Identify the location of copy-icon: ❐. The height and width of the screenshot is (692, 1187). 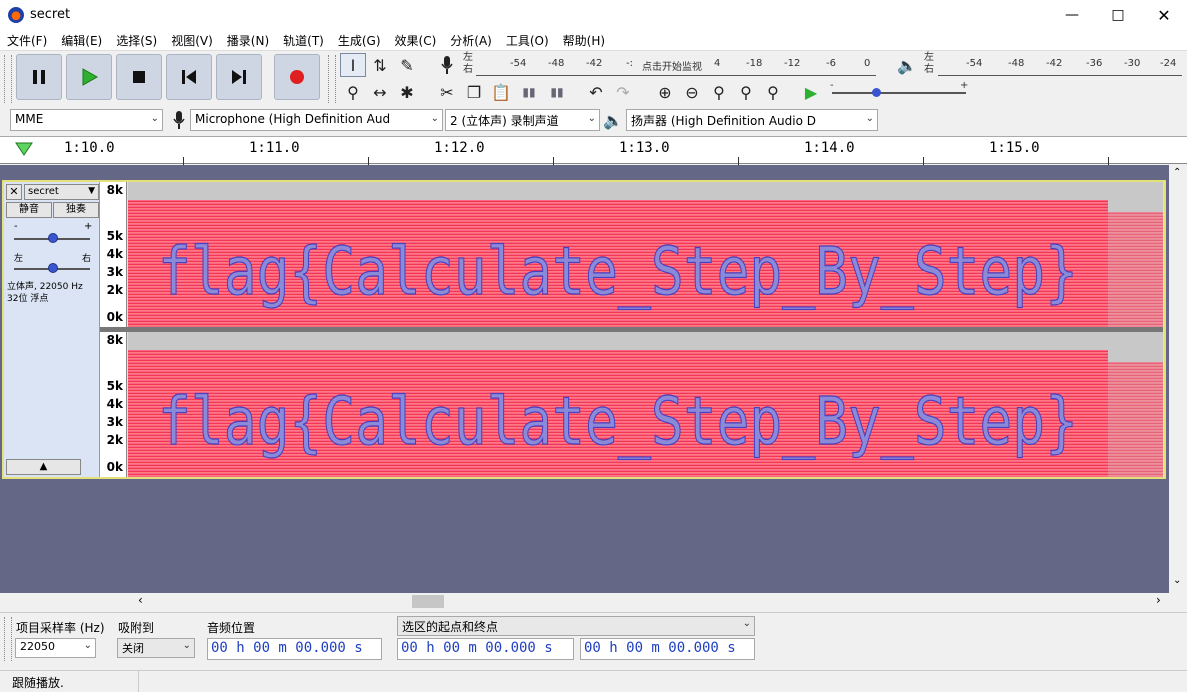
(474, 92).